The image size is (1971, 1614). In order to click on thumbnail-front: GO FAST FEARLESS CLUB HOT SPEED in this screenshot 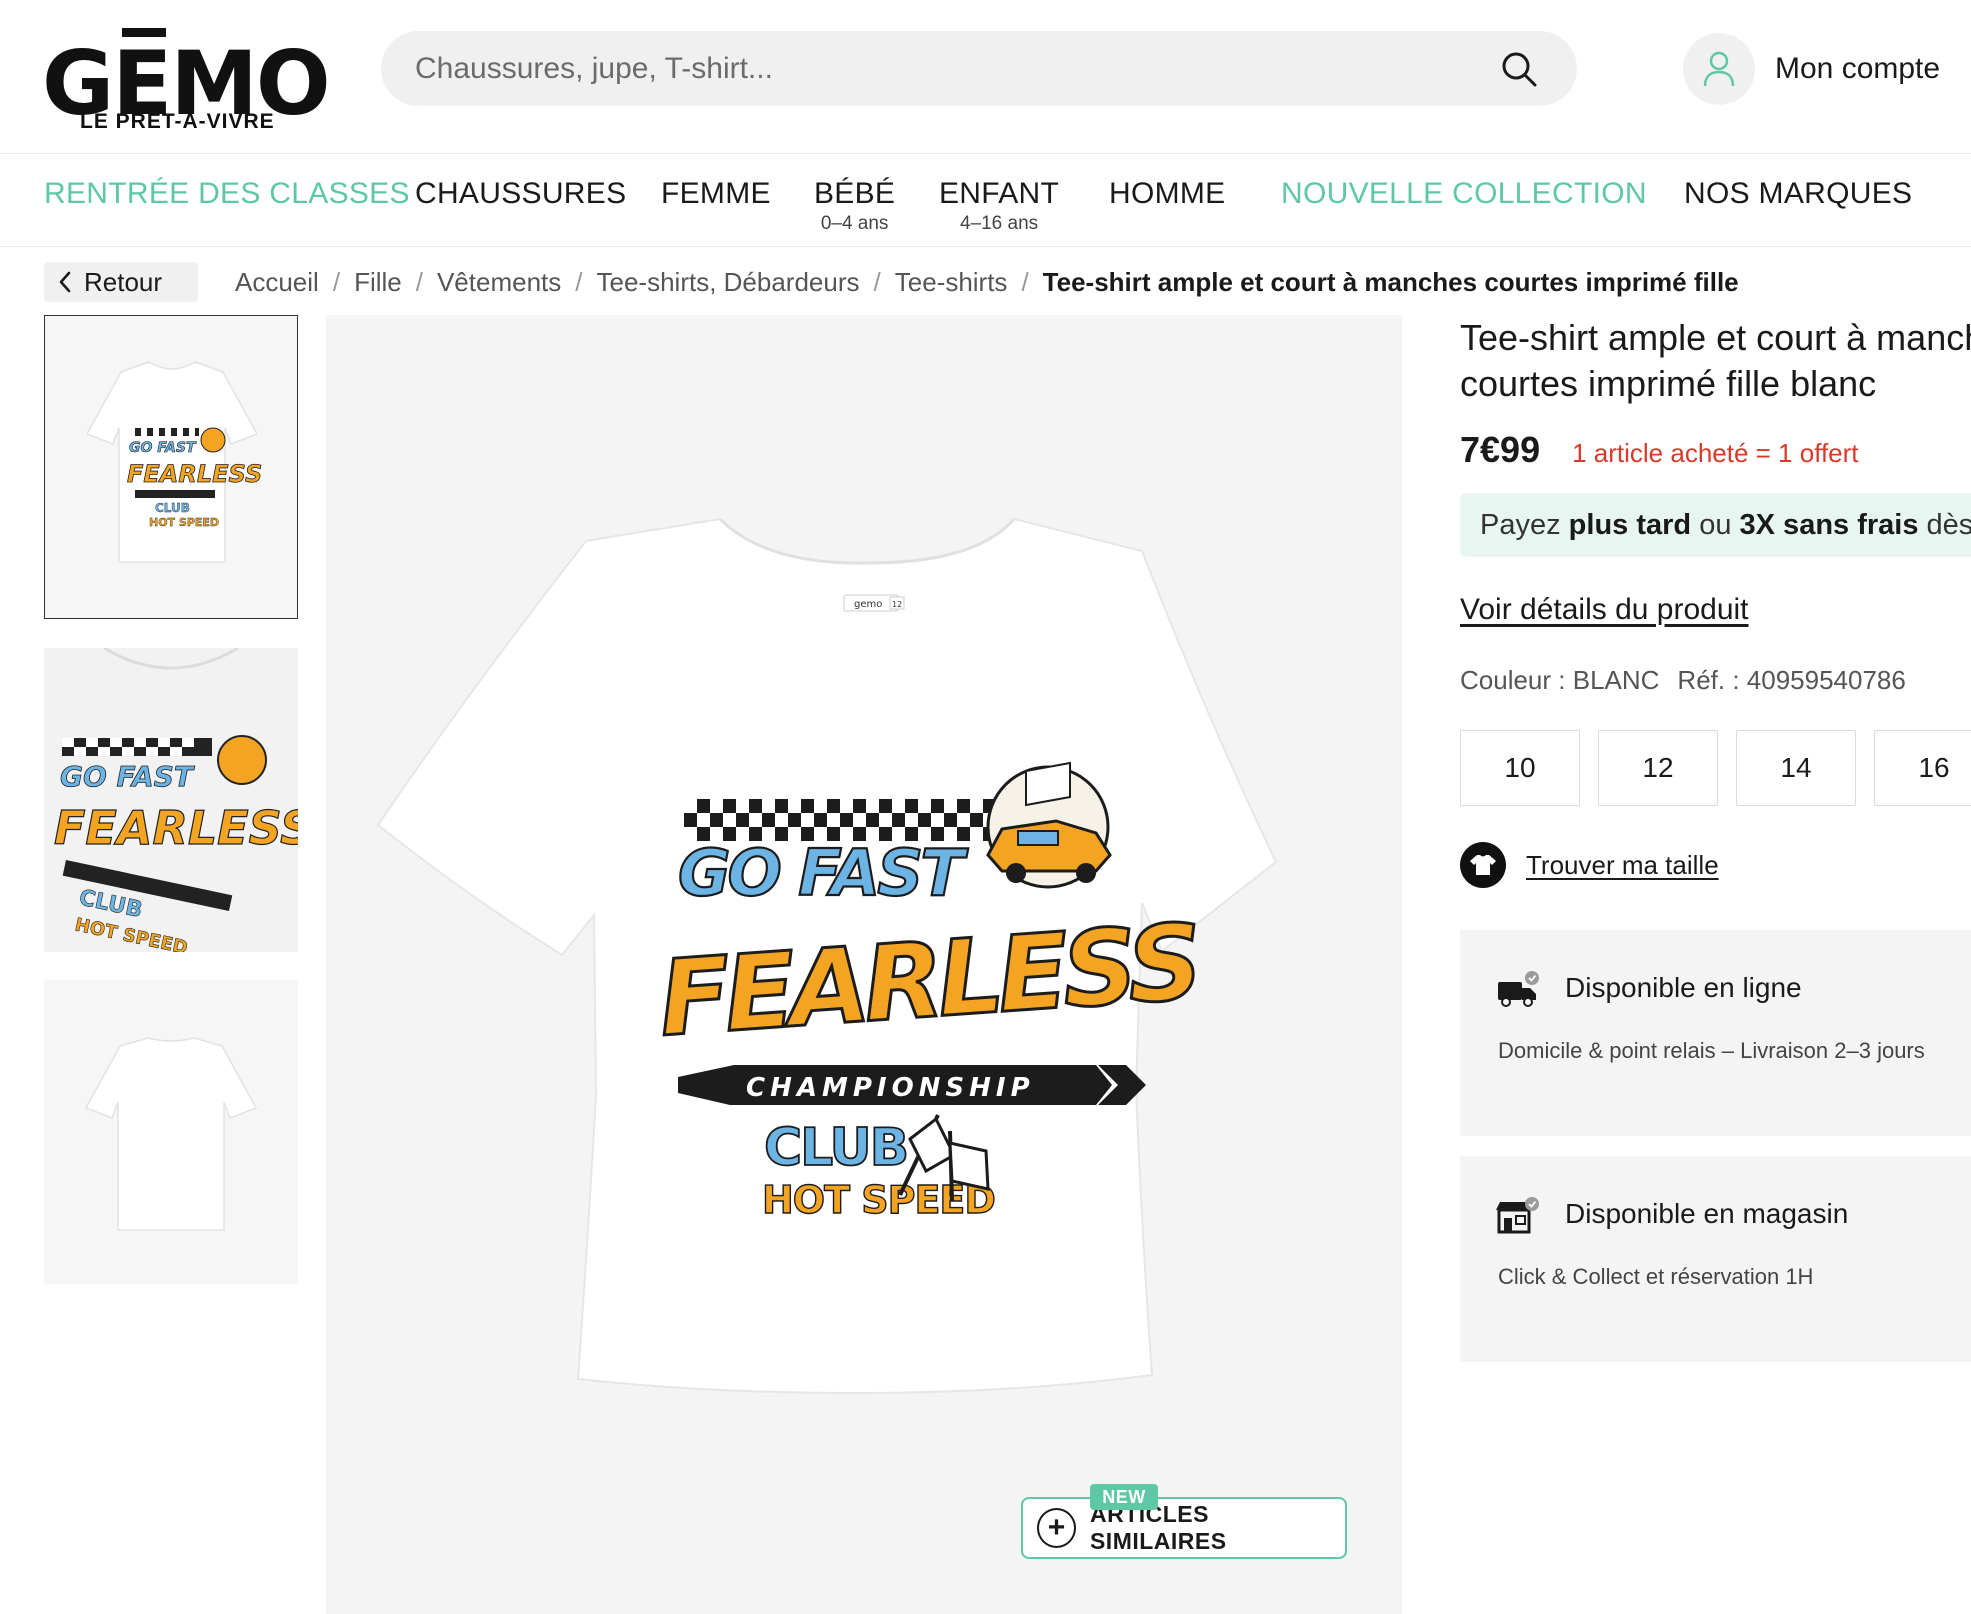, I will do `click(171, 467)`.